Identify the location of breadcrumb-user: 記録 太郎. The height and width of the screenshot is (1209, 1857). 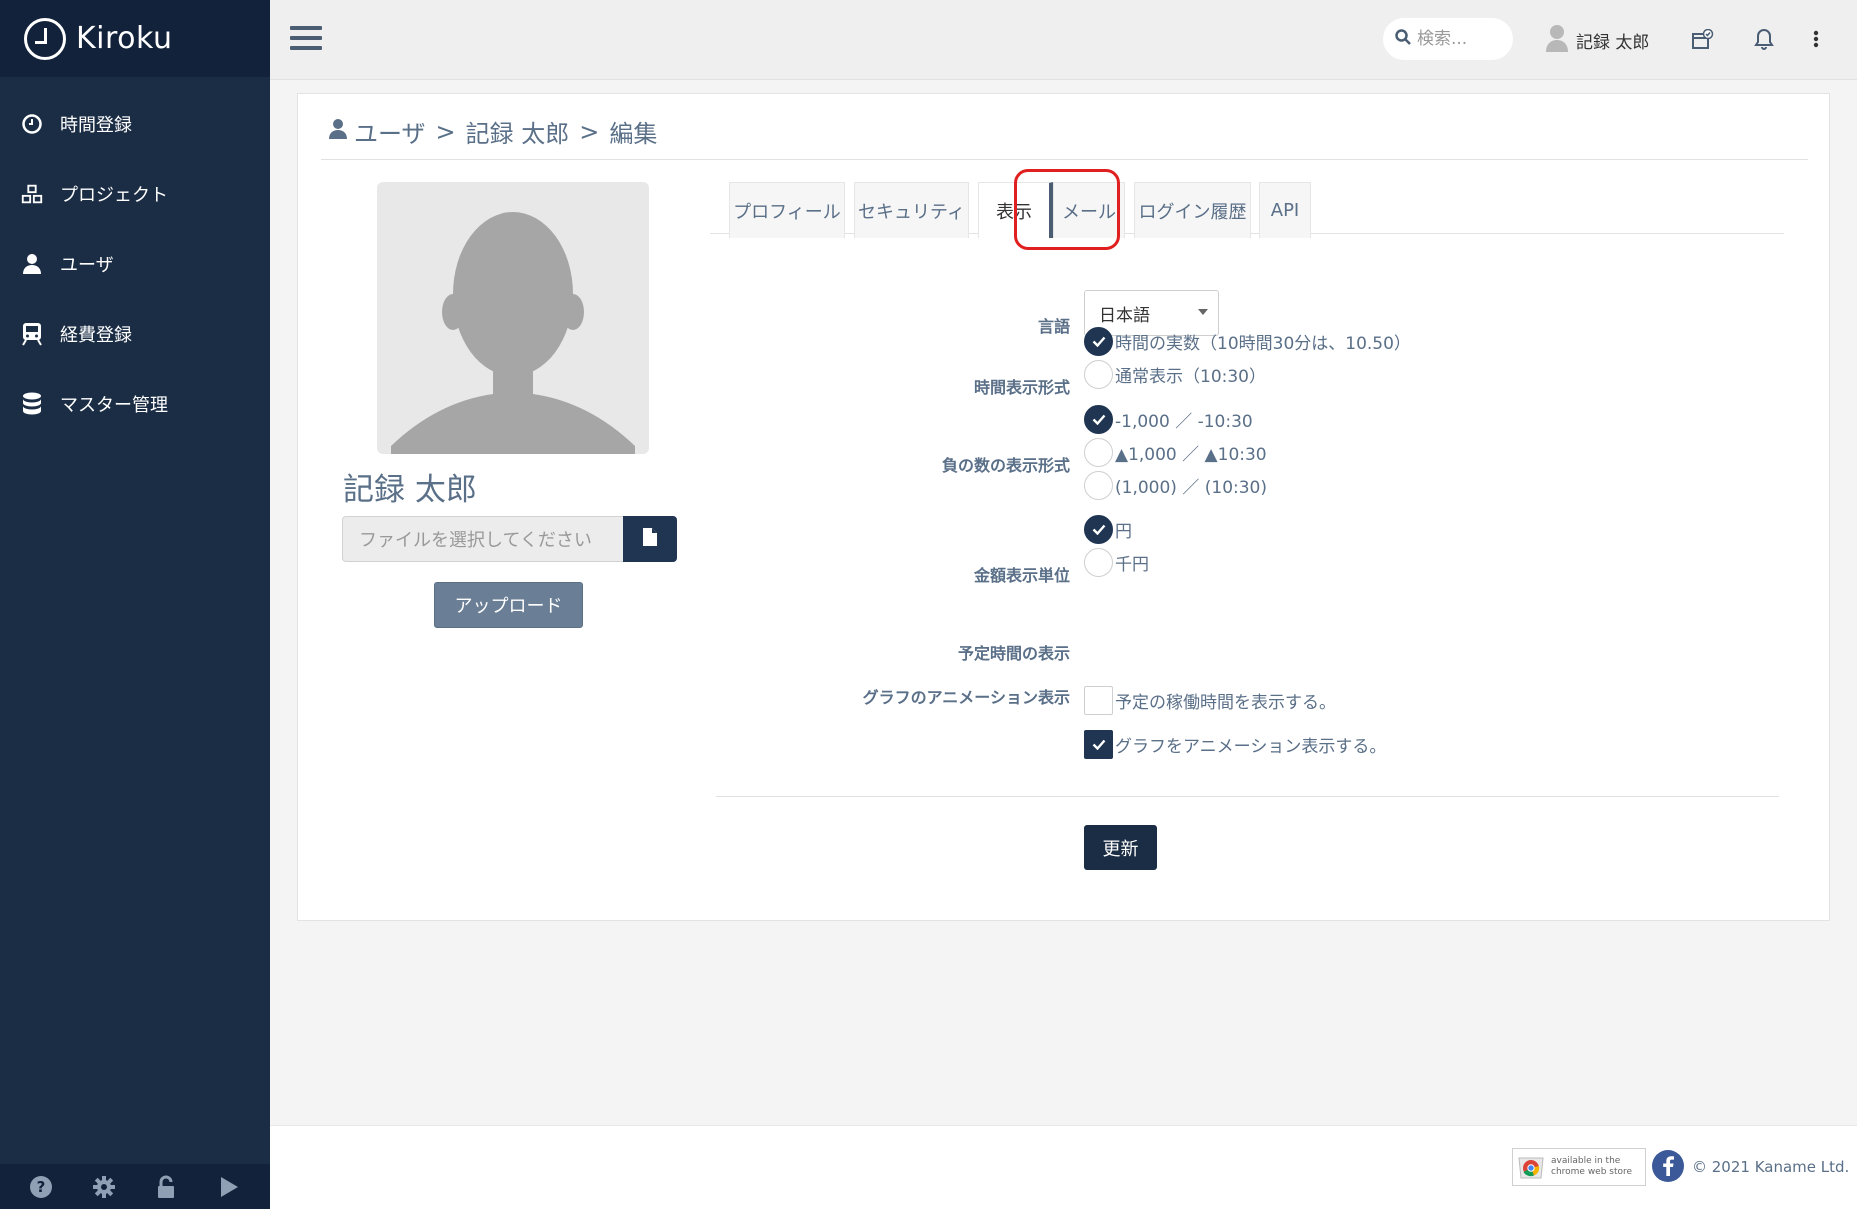
(518, 131).